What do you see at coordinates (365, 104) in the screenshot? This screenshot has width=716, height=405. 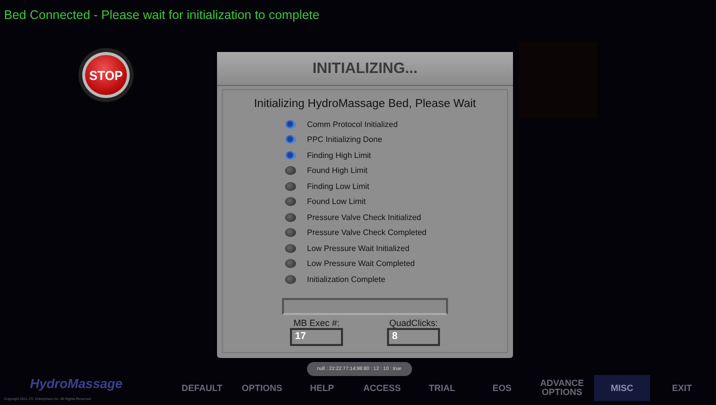 I see `dialog-heading: Initializing HydroMassage Bed, Please Wait` at bounding box center [365, 104].